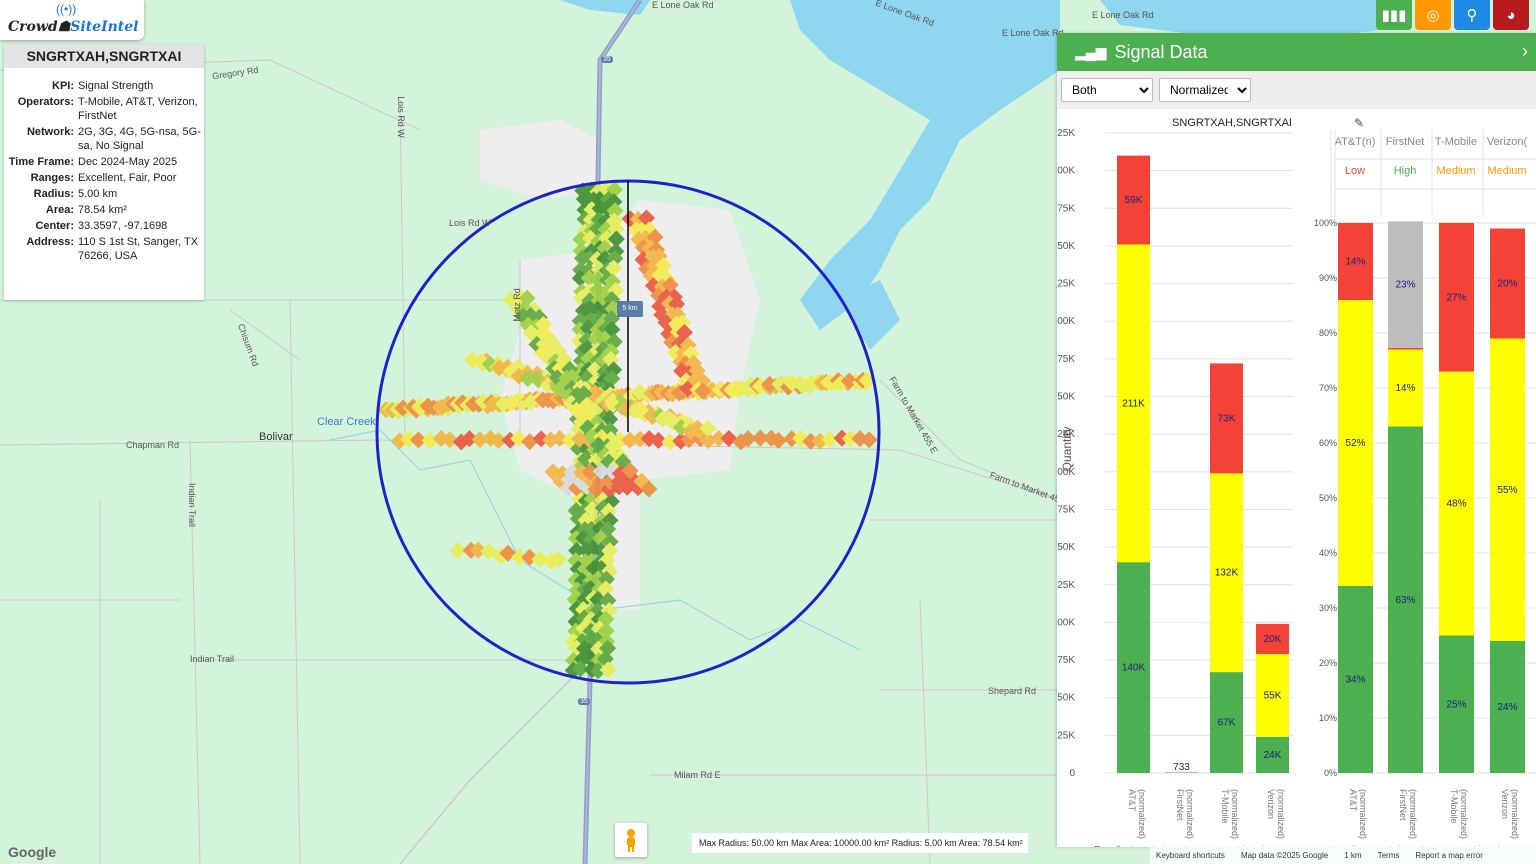 This screenshot has width=1536, height=864. Describe the element at coordinates (1205, 90) in the screenshot. I see `normalization-select: Normalized` at that location.